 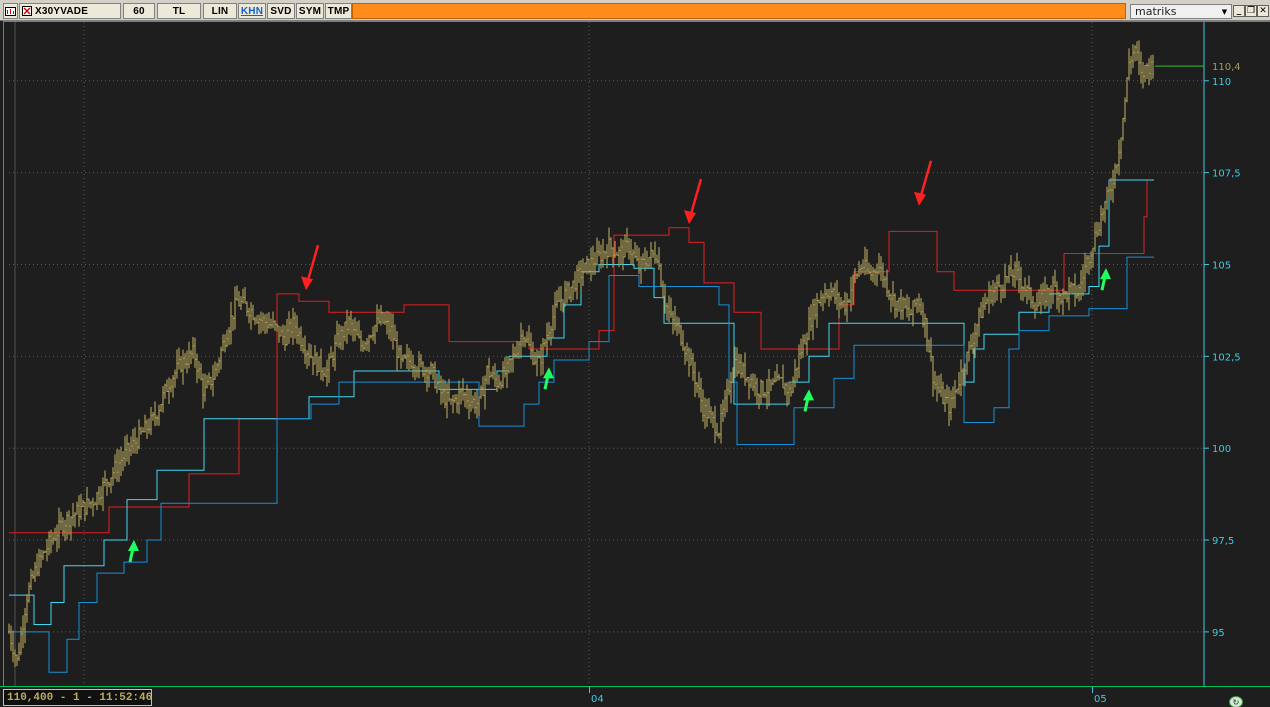 I want to click on dropdown-icon: ▼, so click(x=1224, y=11).